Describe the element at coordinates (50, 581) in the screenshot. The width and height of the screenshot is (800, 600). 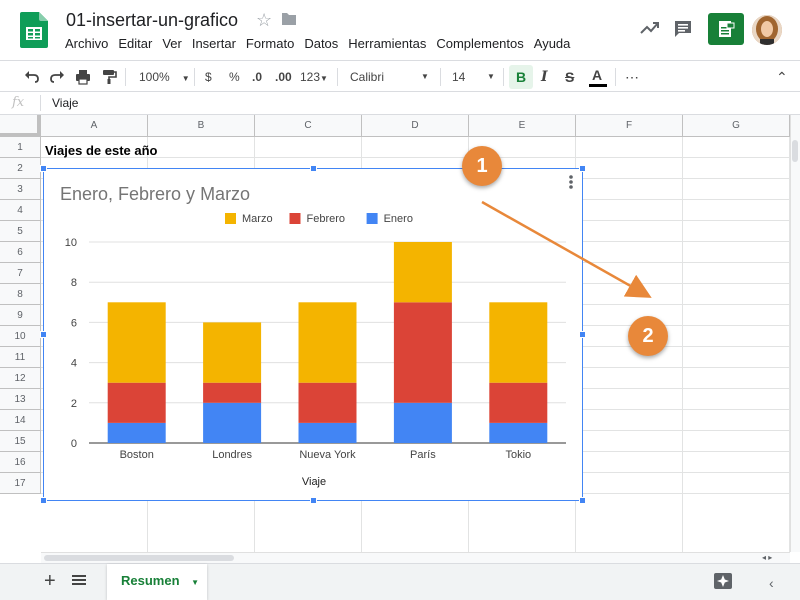
I see `add-sheet-button: +` at that location.